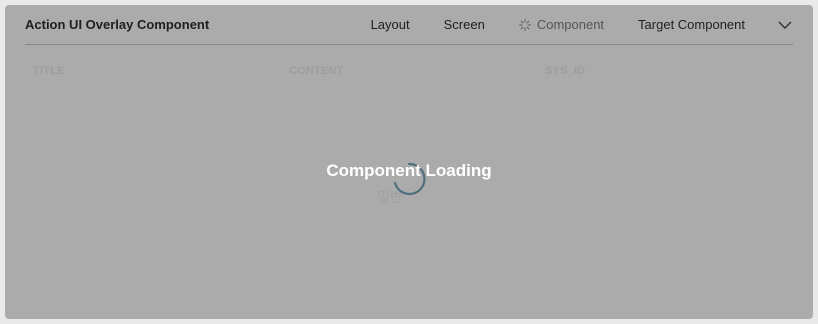 The image size is (818, 324). What do you see at coordinates (525, 24) in the screenshot?
I see `spinner-icon` at bounding box center [525, 24].